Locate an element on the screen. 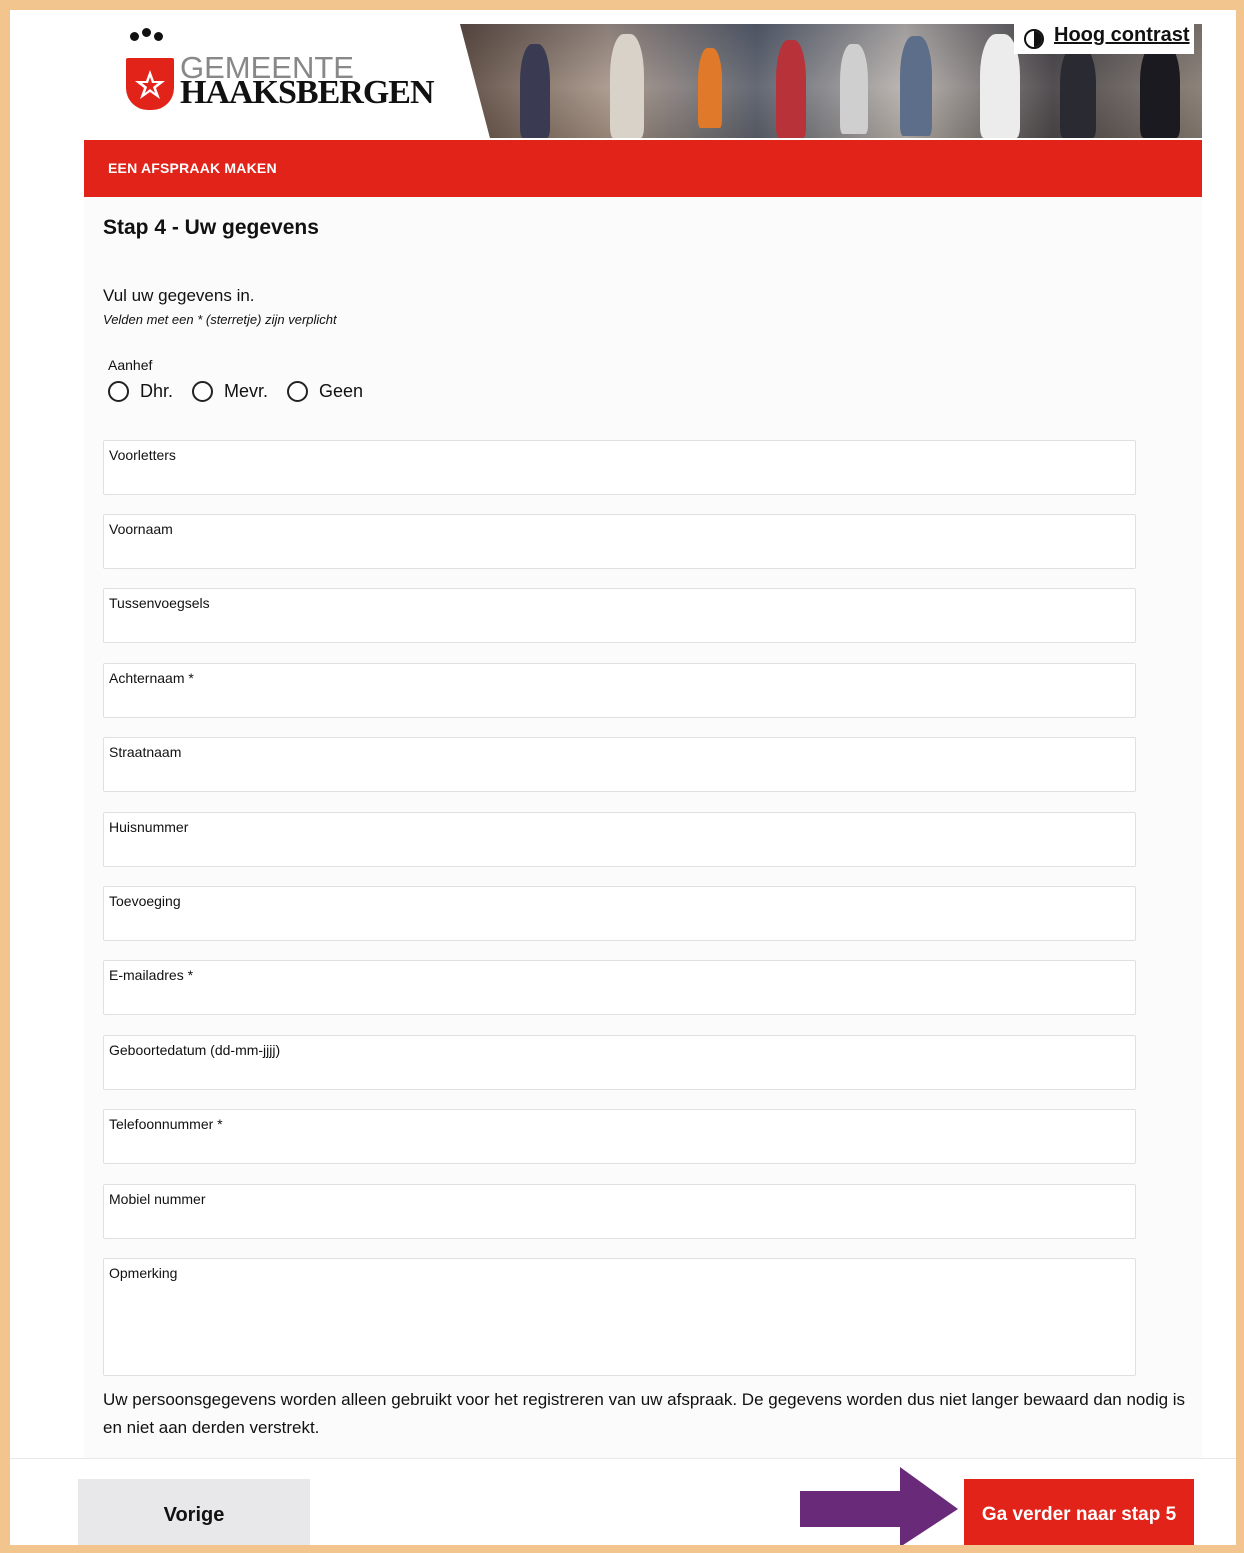 The width and height of the screenshot is (1244, 1553). field-label: Voorletters is located at coordinates (142, 455).